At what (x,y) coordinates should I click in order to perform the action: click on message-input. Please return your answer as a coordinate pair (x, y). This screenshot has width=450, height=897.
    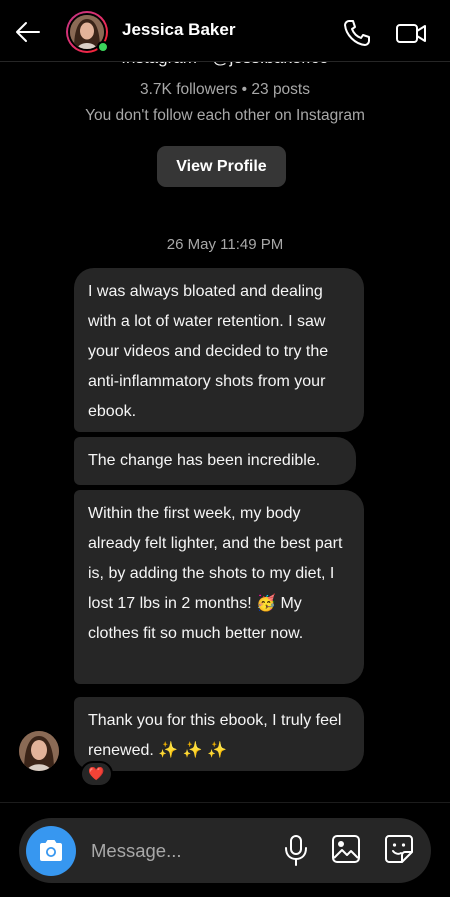
    Looking at the image, I should click on (181, 851).